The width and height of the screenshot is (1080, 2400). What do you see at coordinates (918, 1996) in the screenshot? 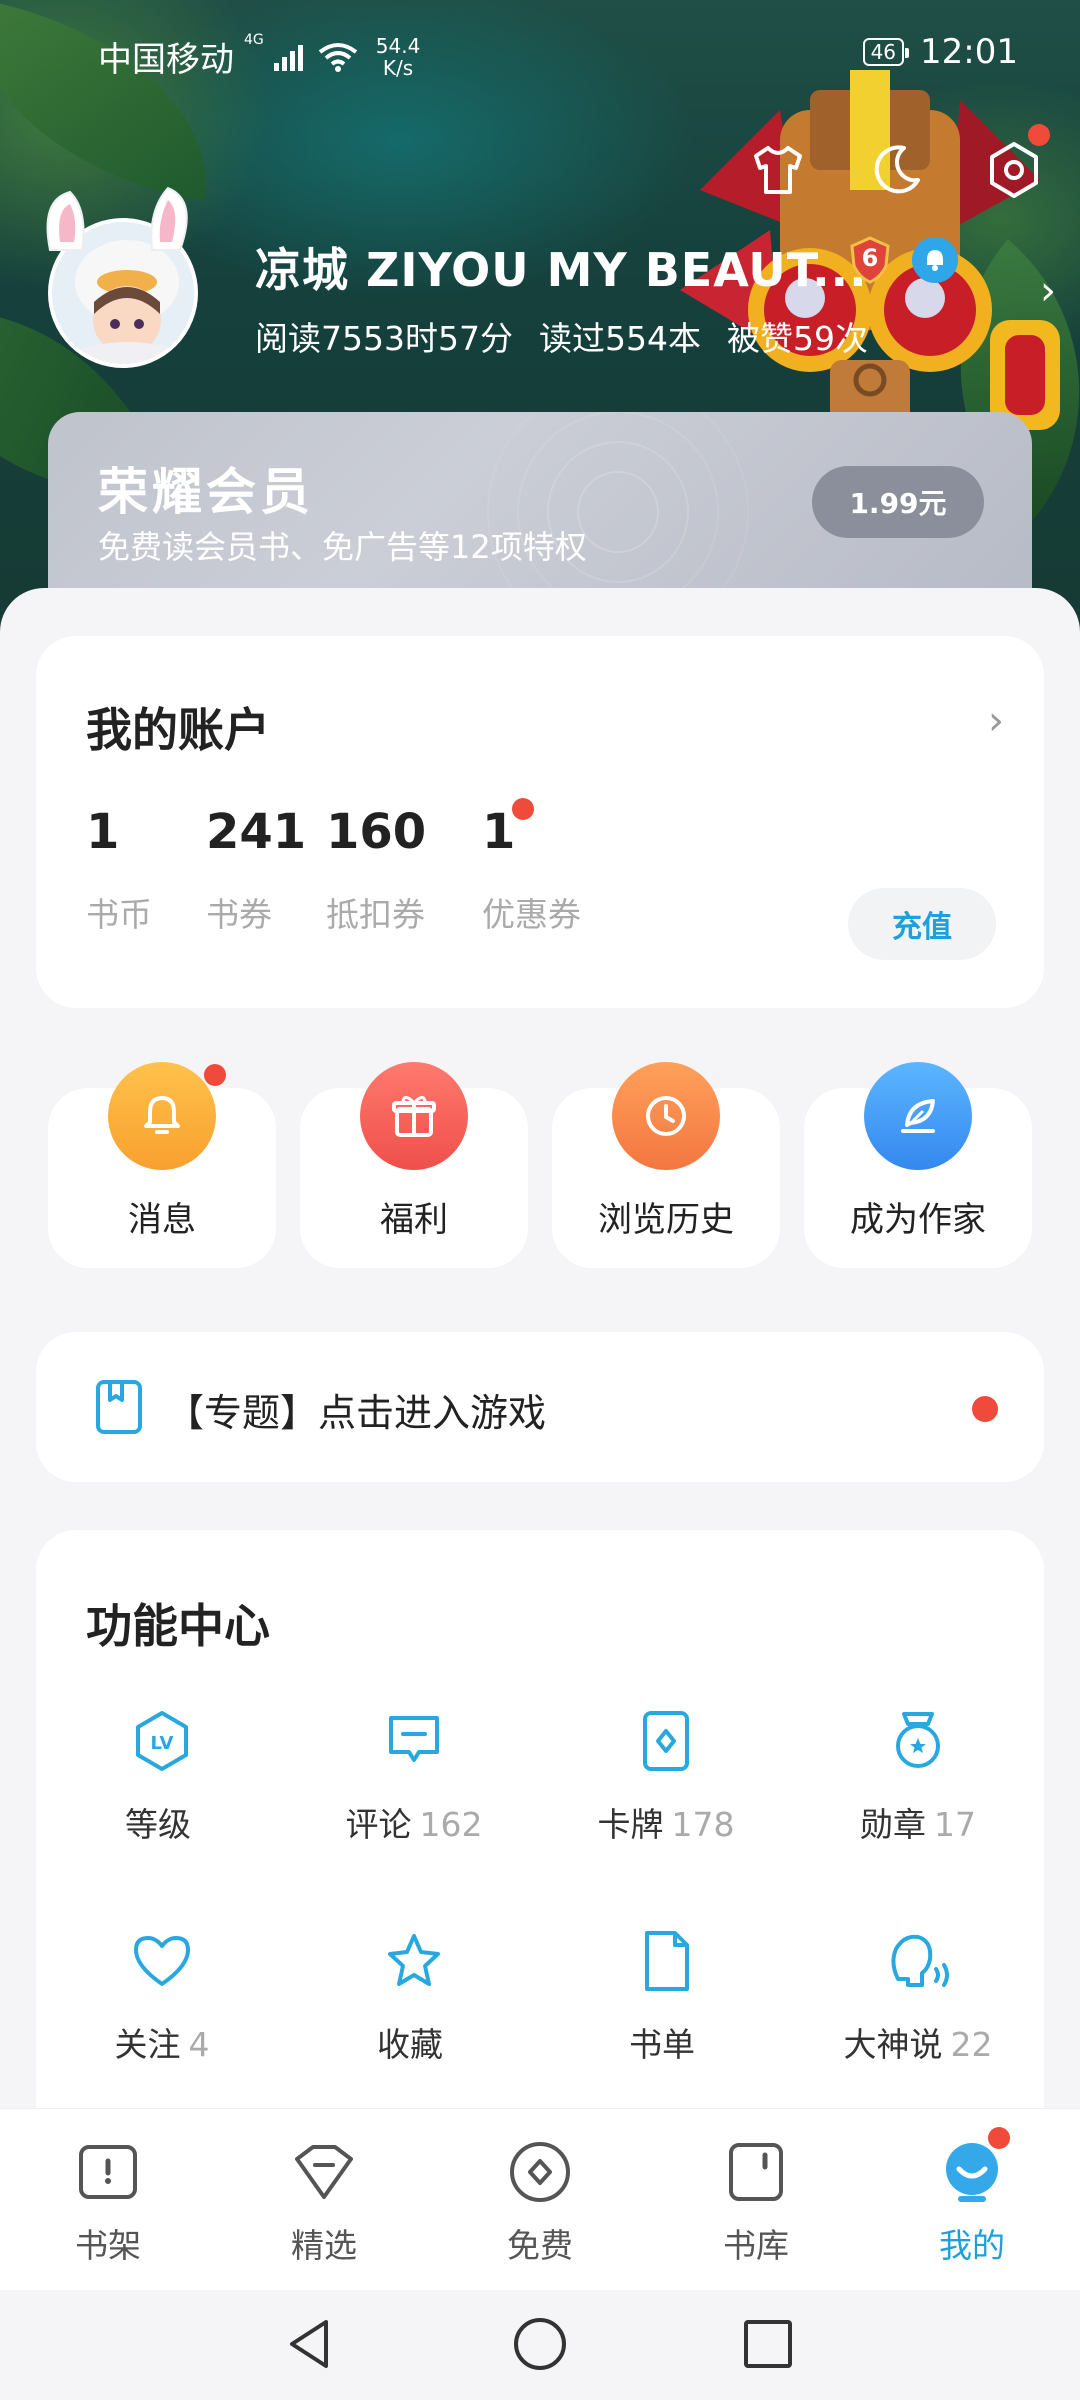
I see `function-item-great-master: 大神说 22` at bounding box center [918, 1996].